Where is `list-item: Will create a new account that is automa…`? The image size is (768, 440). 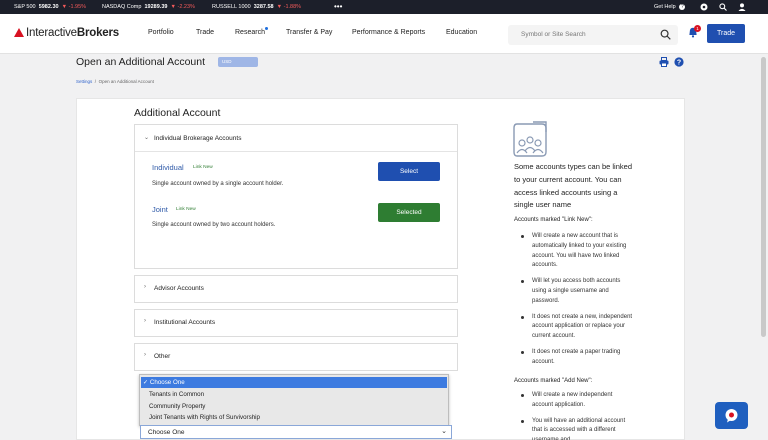 list-item: Will create a new account that is automa… is located at coordinates (578, 251).